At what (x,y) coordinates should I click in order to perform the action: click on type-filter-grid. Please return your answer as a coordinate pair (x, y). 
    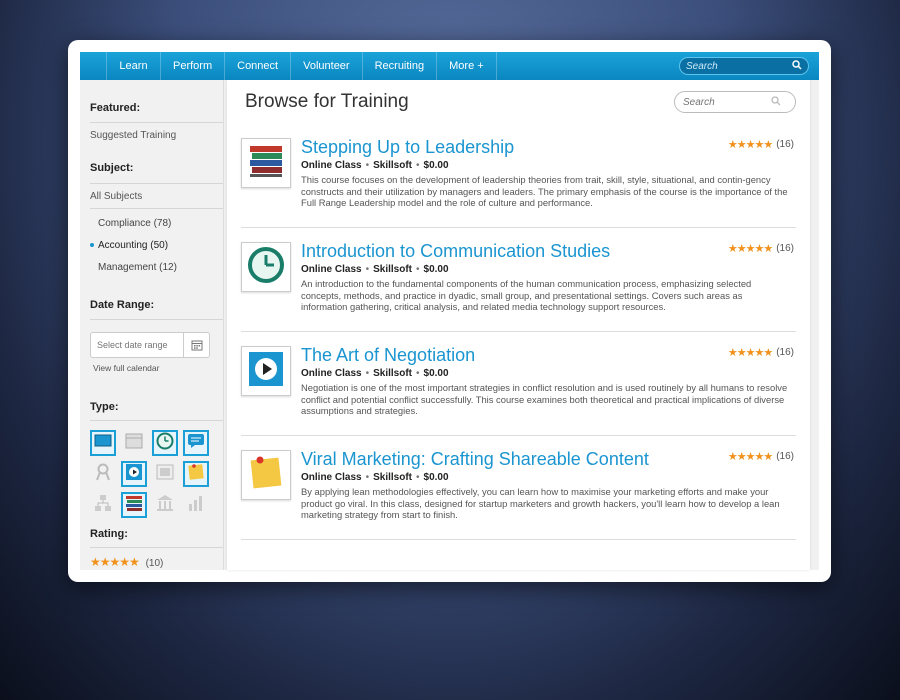
    Looking at the image, I should click on (156, 474).